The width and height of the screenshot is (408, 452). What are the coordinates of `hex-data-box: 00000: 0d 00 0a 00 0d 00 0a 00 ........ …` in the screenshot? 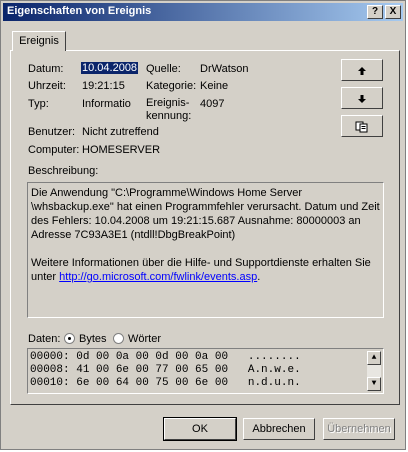 It's located at (205, 371).